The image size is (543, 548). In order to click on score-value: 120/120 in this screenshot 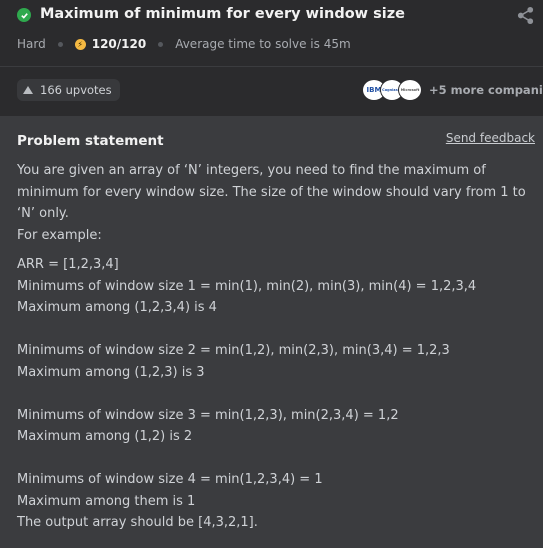, I will do `click(119, 44)`.